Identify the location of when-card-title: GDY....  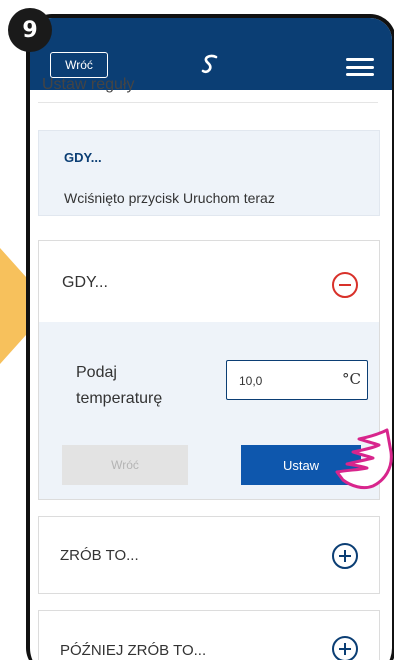
(85, 282).